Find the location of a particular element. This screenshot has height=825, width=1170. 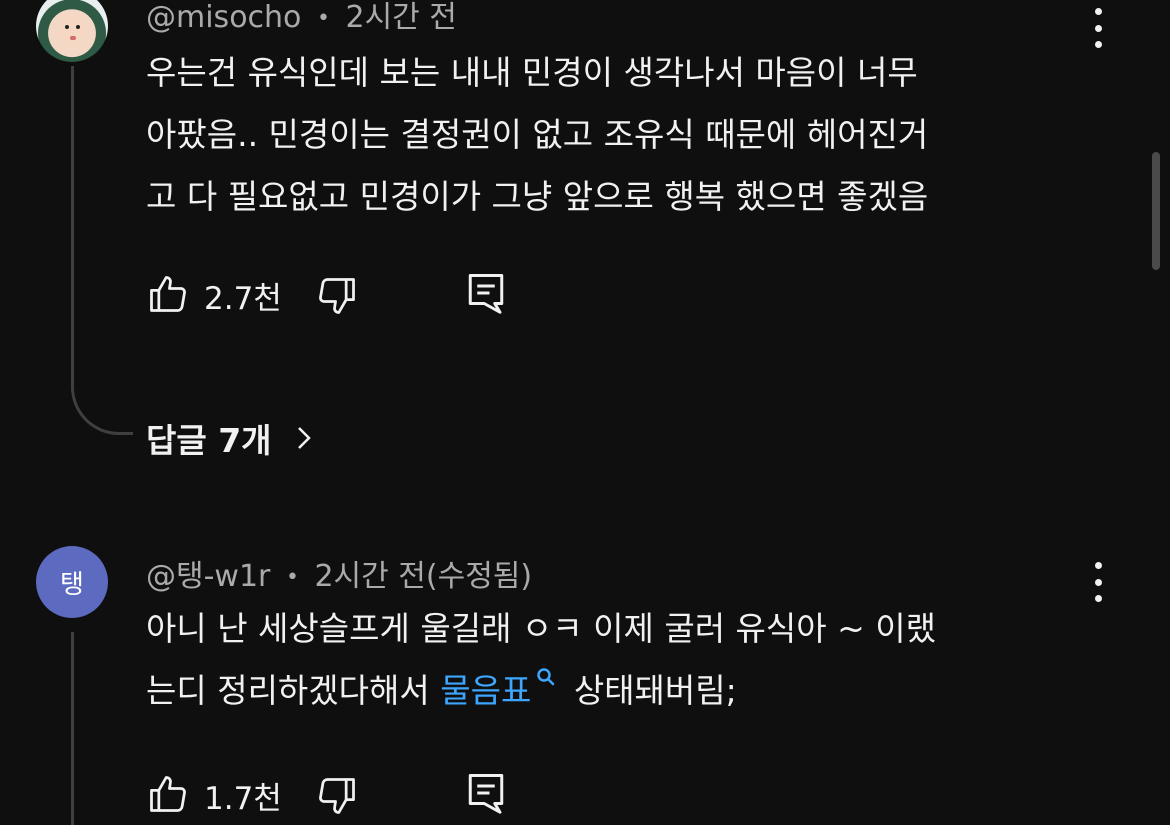

comment-text-segment: 는디 정리하겠다해서 is located at coordinates (293, 690).